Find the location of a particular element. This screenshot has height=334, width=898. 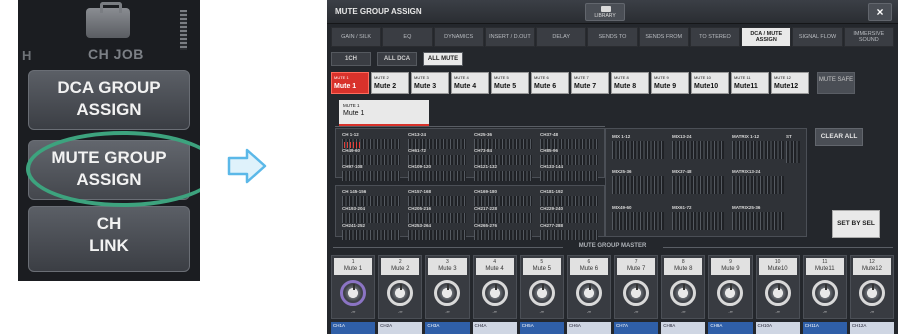

assign-block: MATRIX 1-12 is located at coordinates (758, 148).